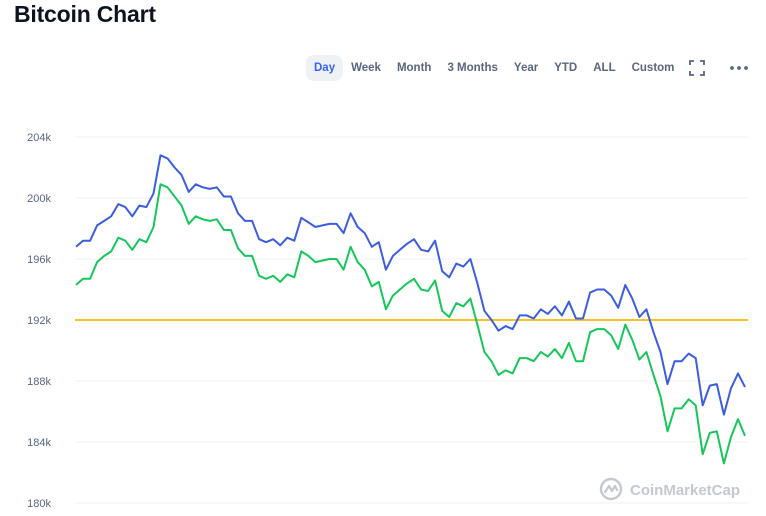 This screenshot has height=516, width=766. I want to click on watermark: CoinMarketCap, so click(669, 489).